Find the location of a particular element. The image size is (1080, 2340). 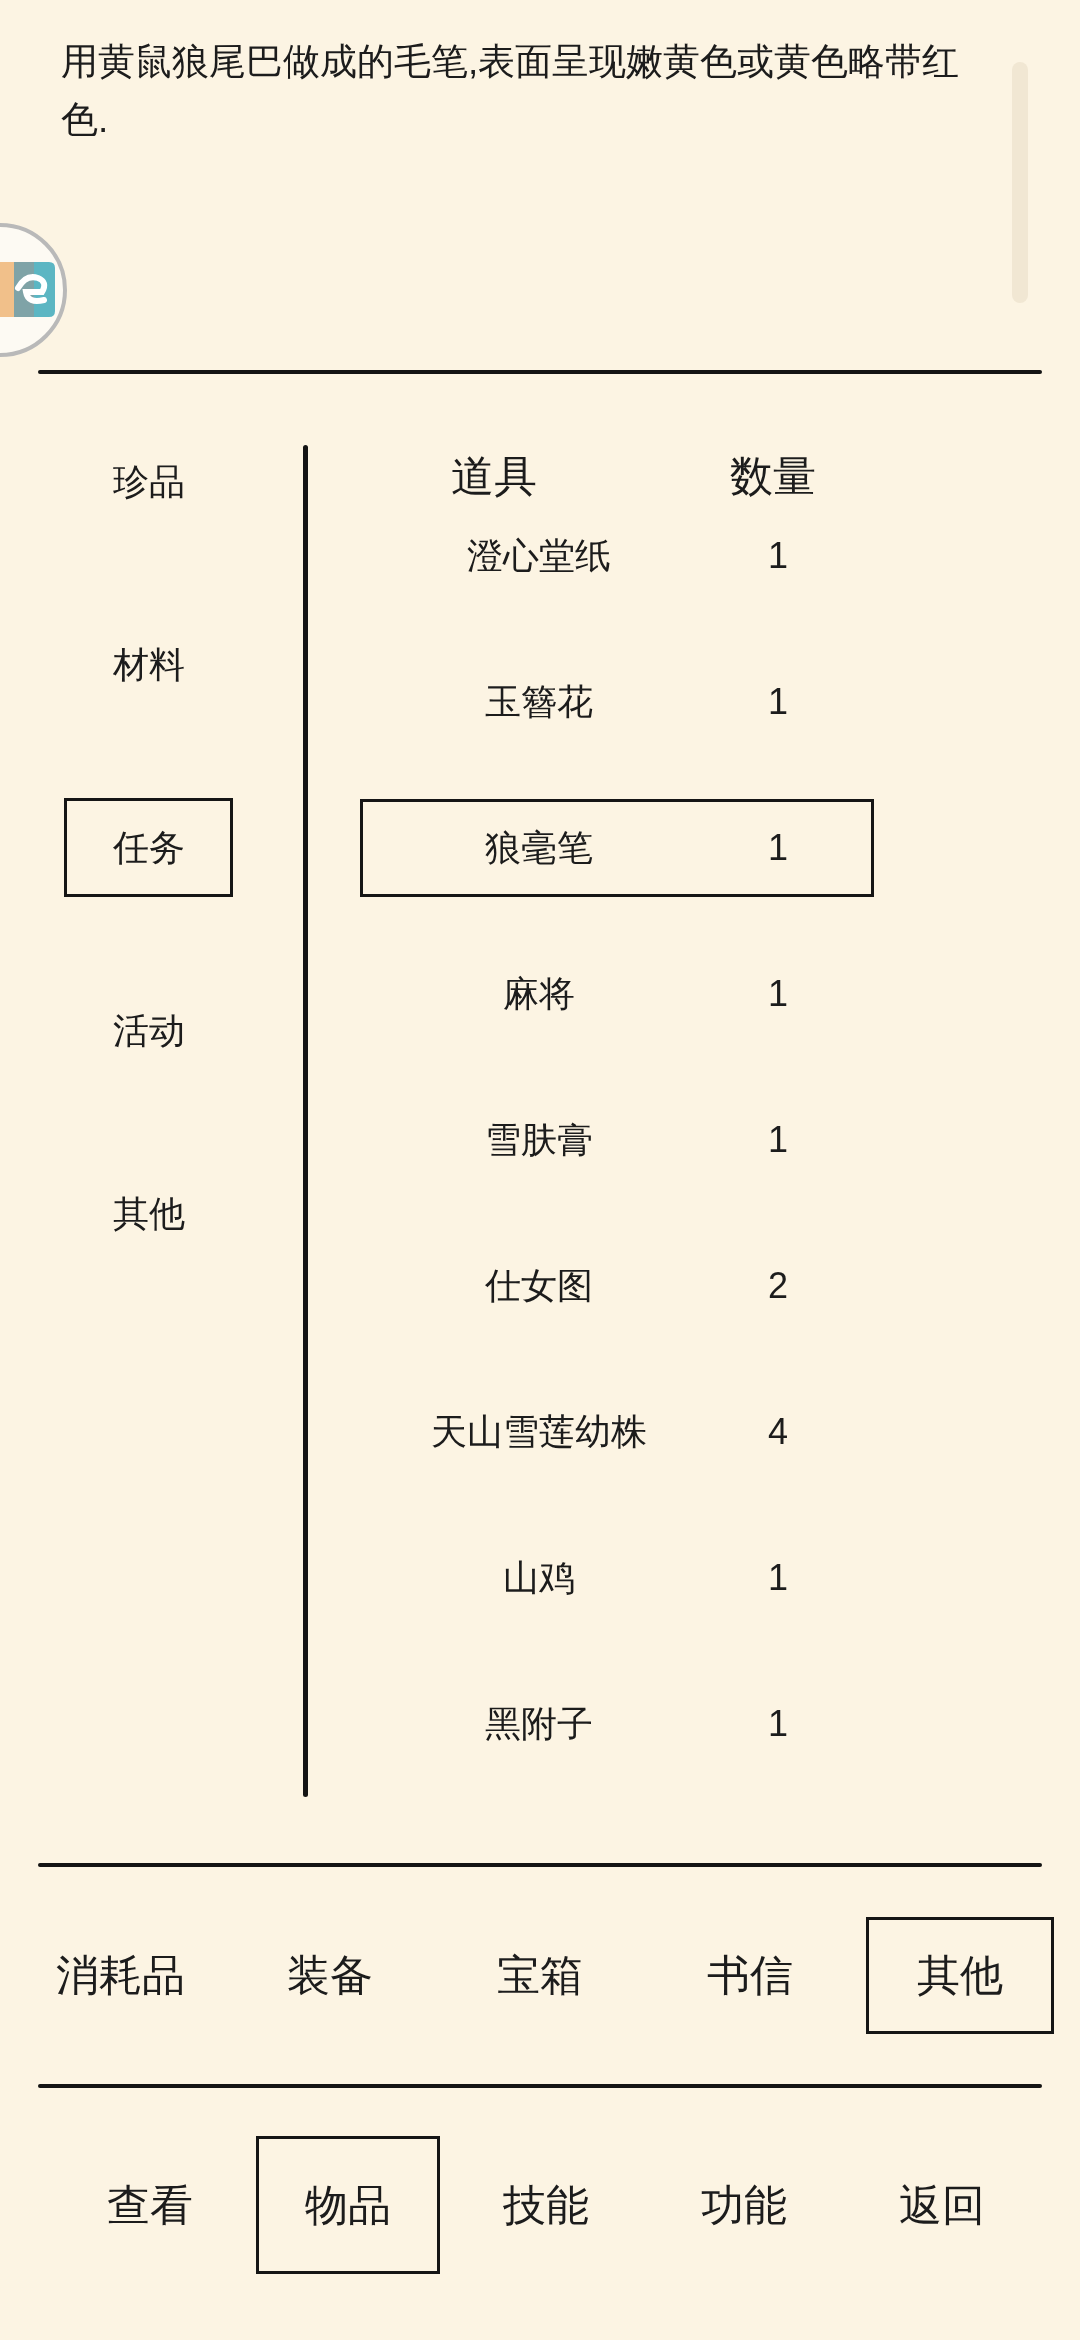

item-quantity: 2 is located at coordinates (778, 1286).